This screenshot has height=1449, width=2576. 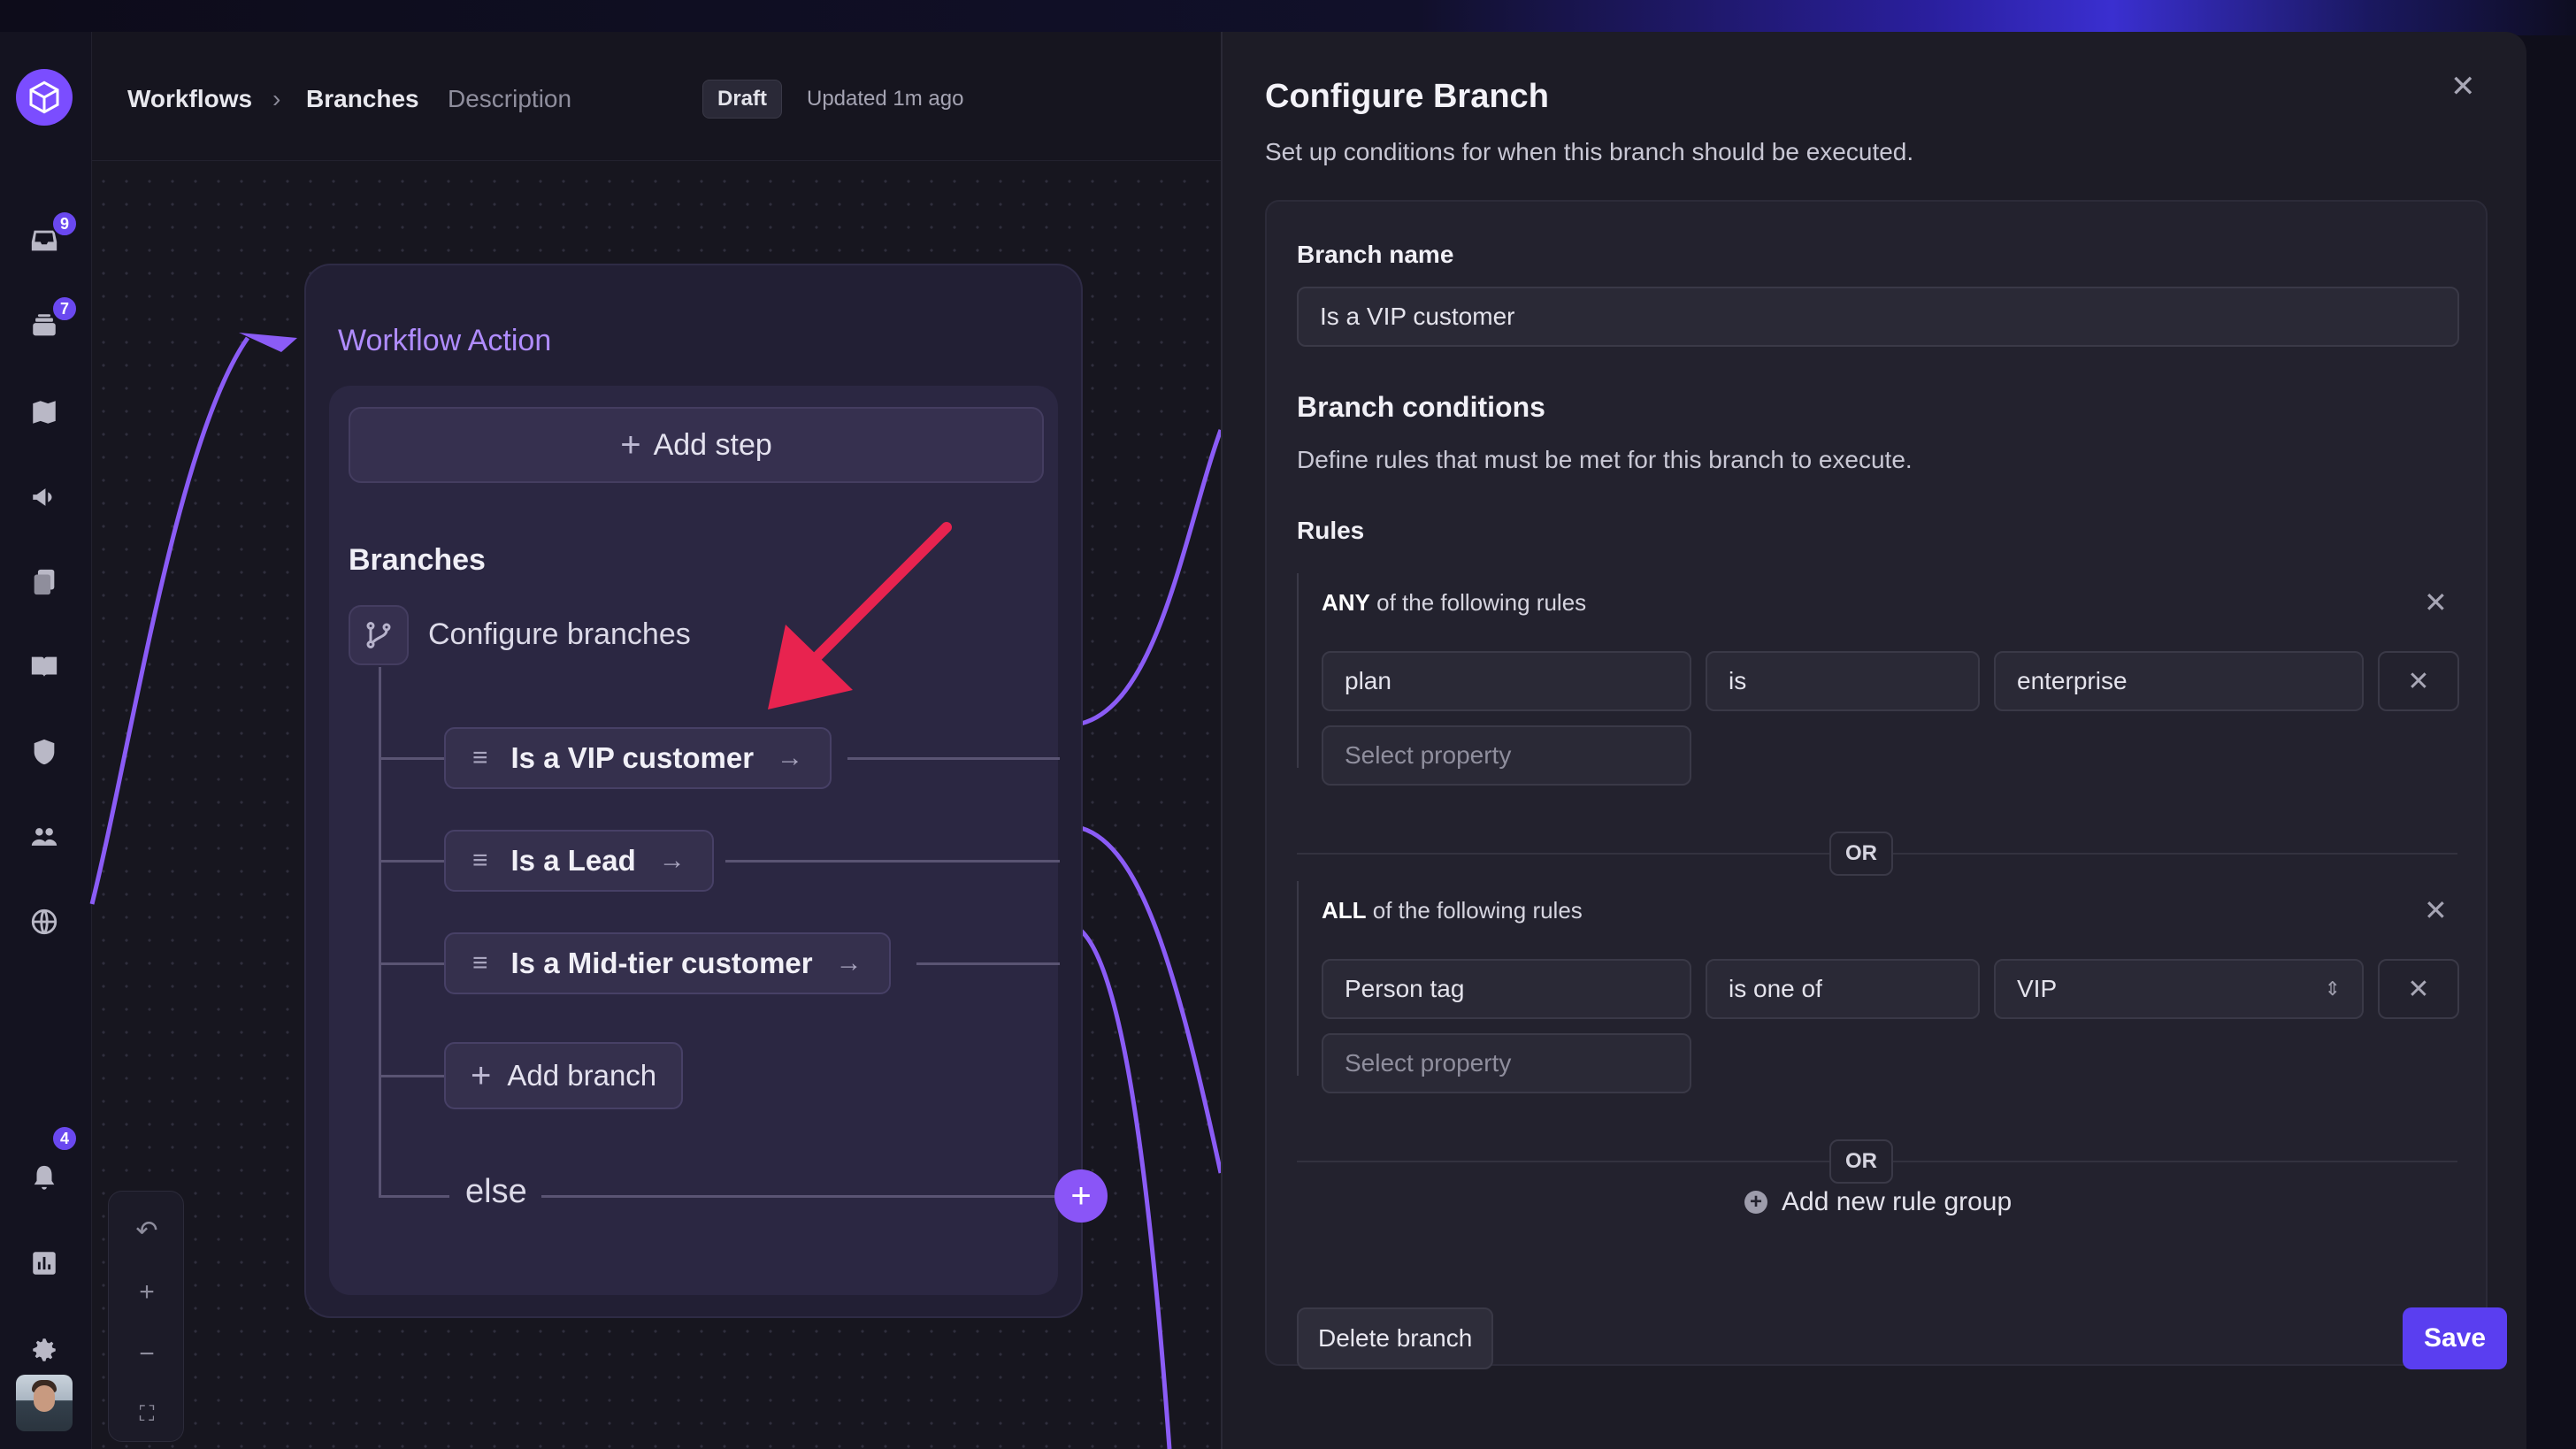 What do you see at coordinates (509, 99) in the screenshot?
I see `tab-description: Description` at bounding box center [509, 99].